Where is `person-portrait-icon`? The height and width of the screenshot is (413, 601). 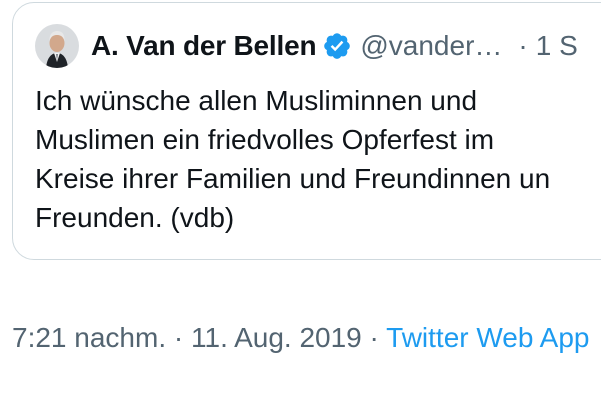
person-portrait-icon is located at coordinates (57, 46).